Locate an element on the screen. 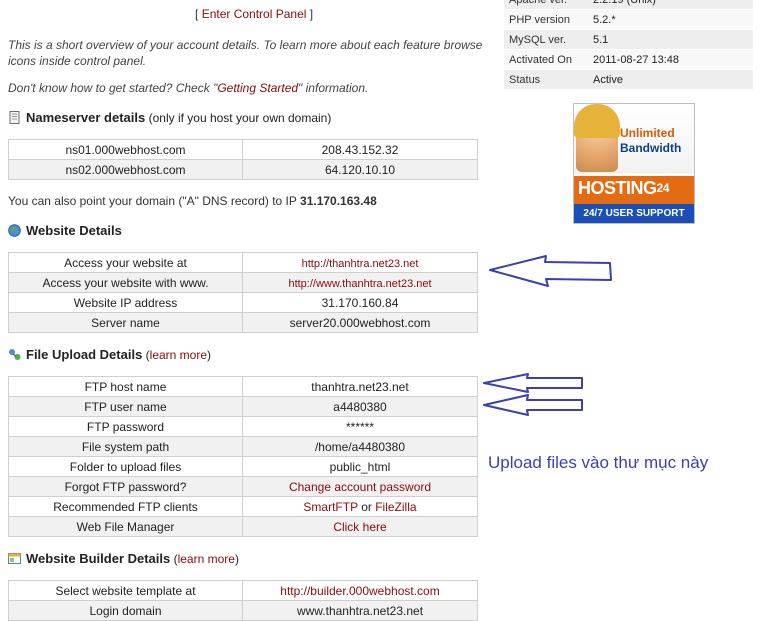  info-row-apache: Apache ver.2.2.19 (Unix) is located at coordinates (628, 5).